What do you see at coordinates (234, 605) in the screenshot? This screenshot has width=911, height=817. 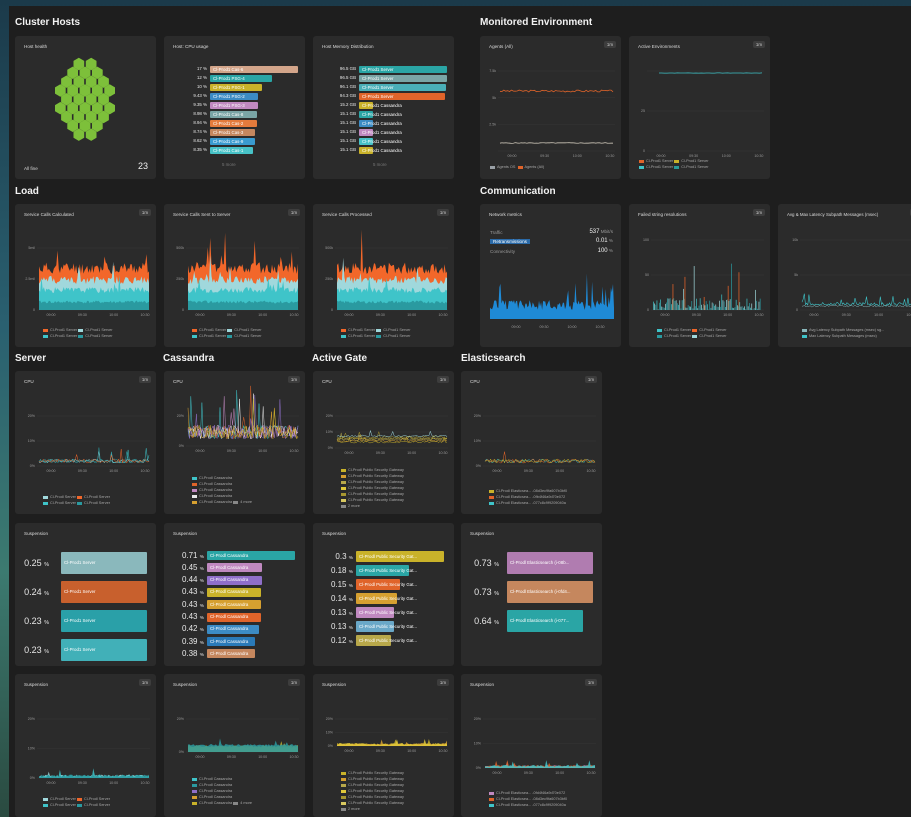 I see `list-item: 0.43 % Cl-Prodl Cassandra` at bounding box center [234, 605].